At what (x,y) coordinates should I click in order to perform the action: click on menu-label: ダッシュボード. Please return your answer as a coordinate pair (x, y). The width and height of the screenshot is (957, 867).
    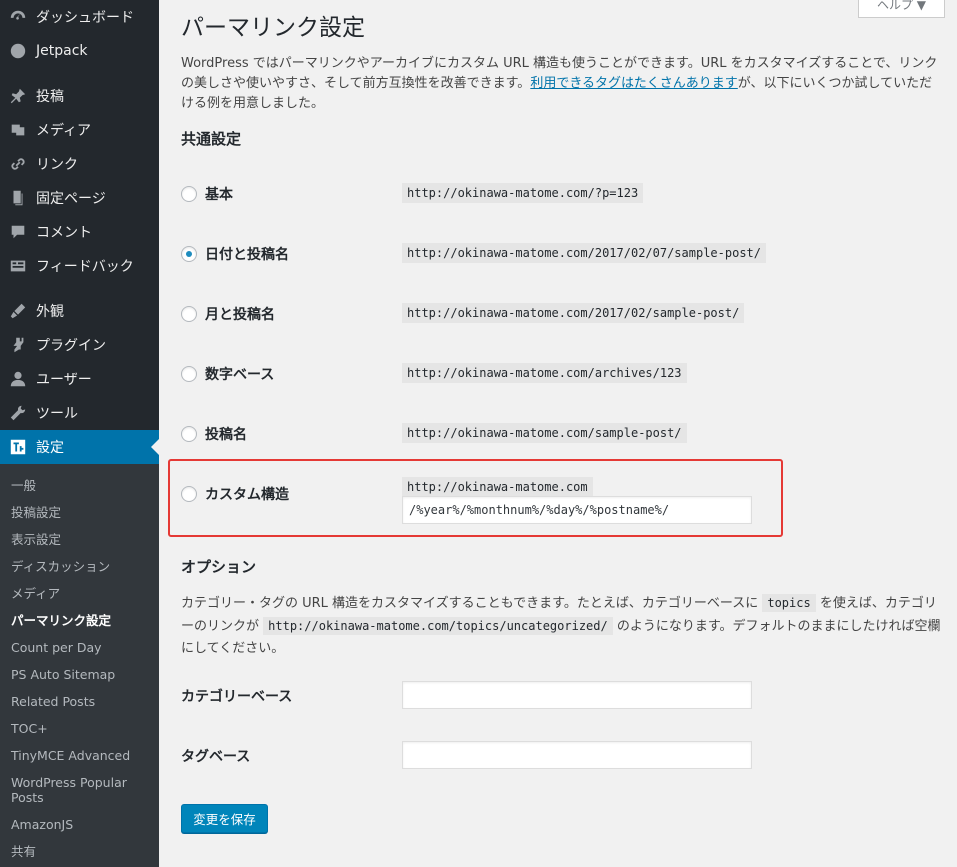
    Looking at the image, I should click on (85, 18).